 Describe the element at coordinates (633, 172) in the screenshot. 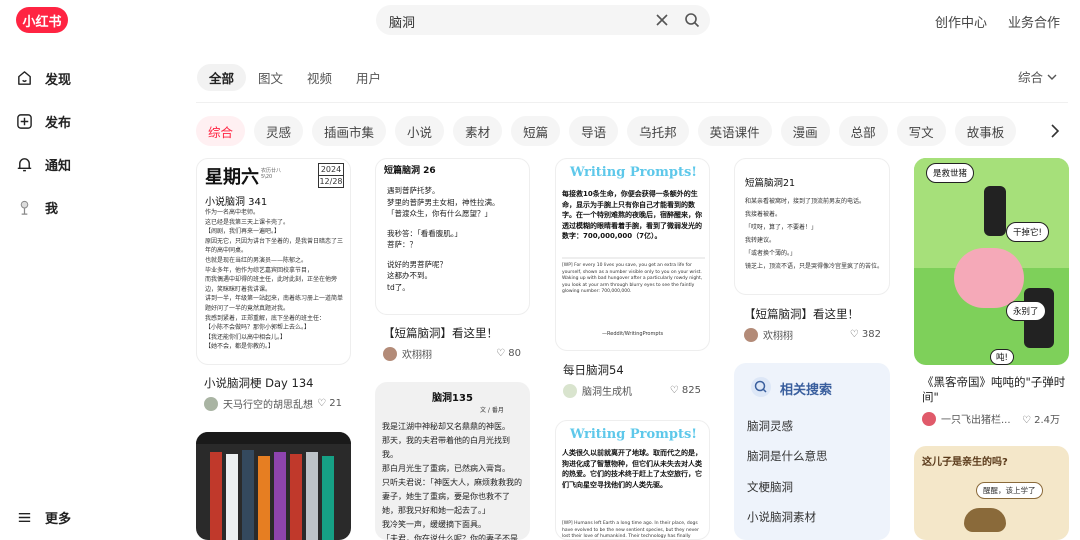

I see `cover-banner: Writing Prompts!` at that location.